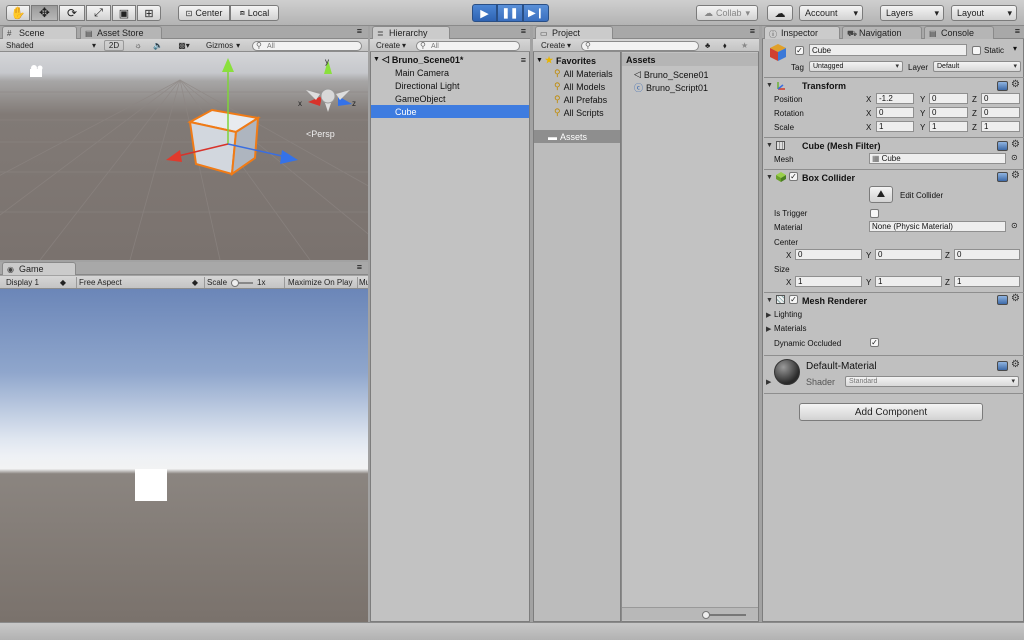 This screenshot has height=640, width=1024. I want to click on favorite-item: ⚲ All Materials, so click(587, 73).